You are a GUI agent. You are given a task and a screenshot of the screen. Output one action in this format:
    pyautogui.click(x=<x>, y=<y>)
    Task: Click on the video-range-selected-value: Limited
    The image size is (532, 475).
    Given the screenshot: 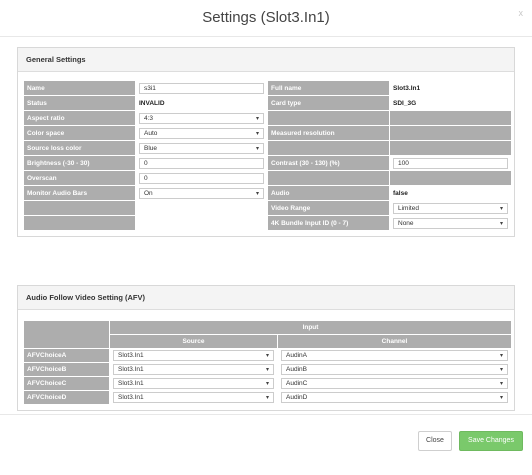 What is the action you would take?
    pyautogui.click(x=408, y=208)
    